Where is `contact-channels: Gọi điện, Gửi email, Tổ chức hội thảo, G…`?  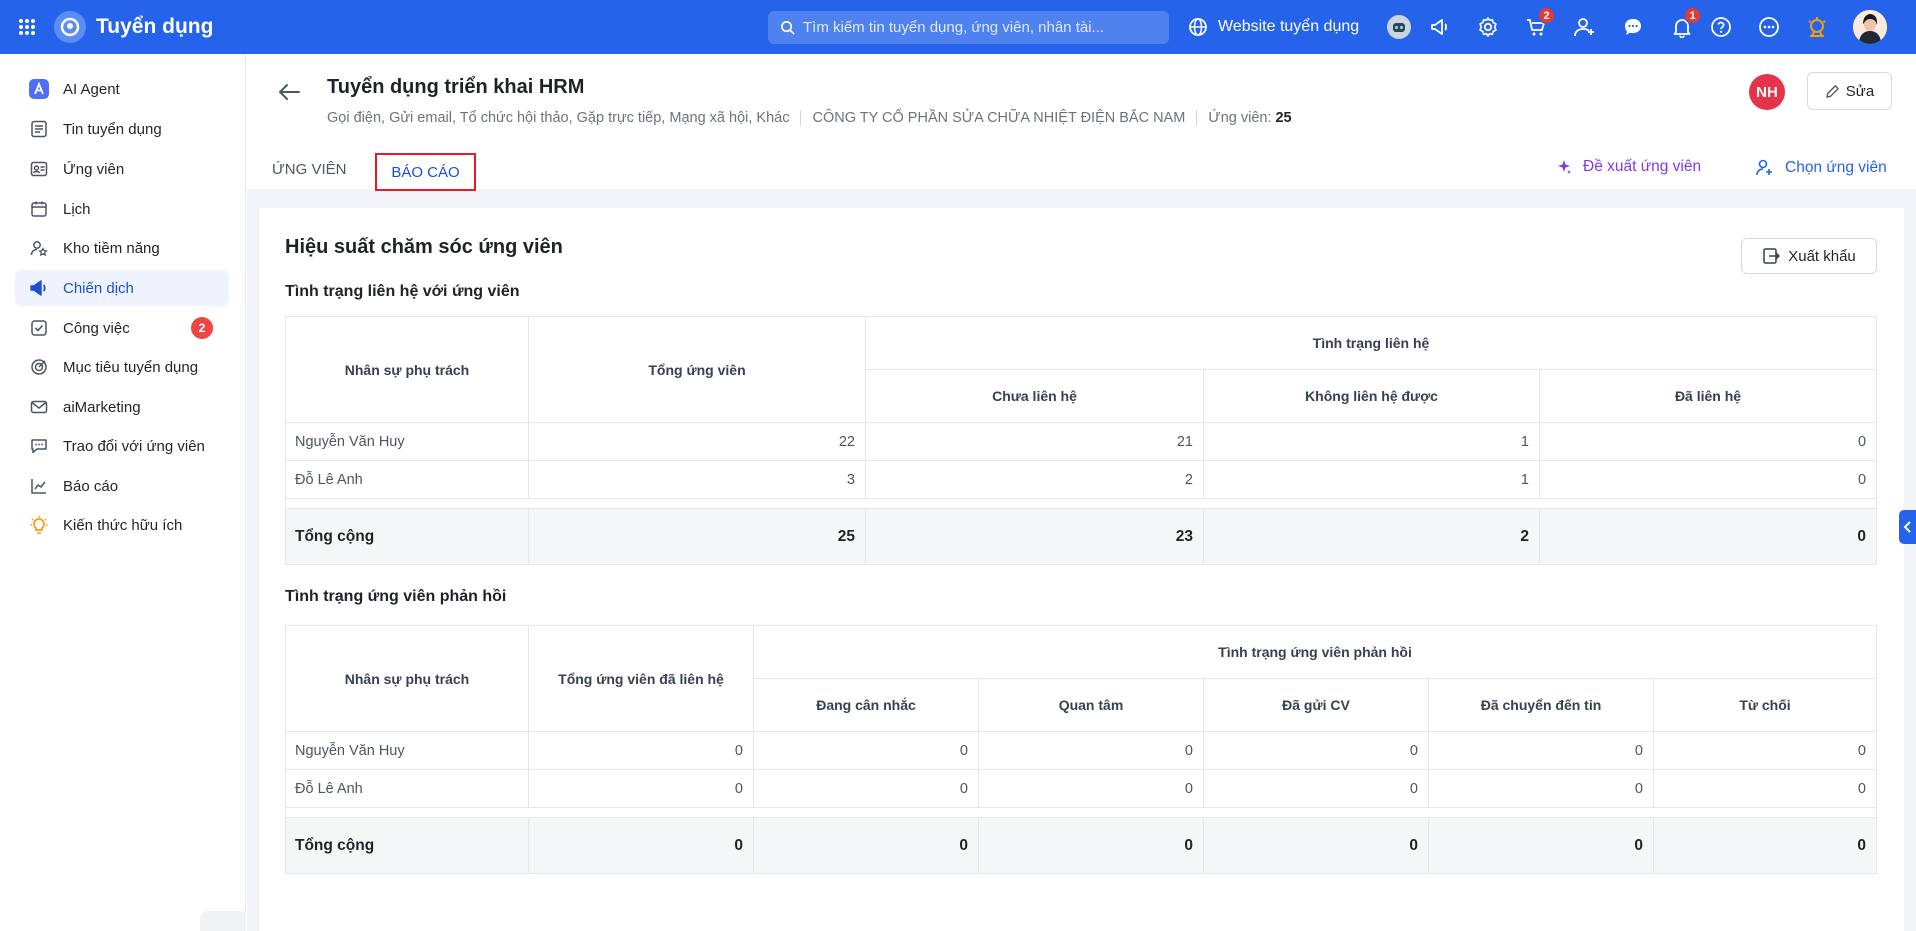 contact-channels: Gọi điện, Gửi email, Tổ chức hội thảo, G… is located at coordinates (558, 118).